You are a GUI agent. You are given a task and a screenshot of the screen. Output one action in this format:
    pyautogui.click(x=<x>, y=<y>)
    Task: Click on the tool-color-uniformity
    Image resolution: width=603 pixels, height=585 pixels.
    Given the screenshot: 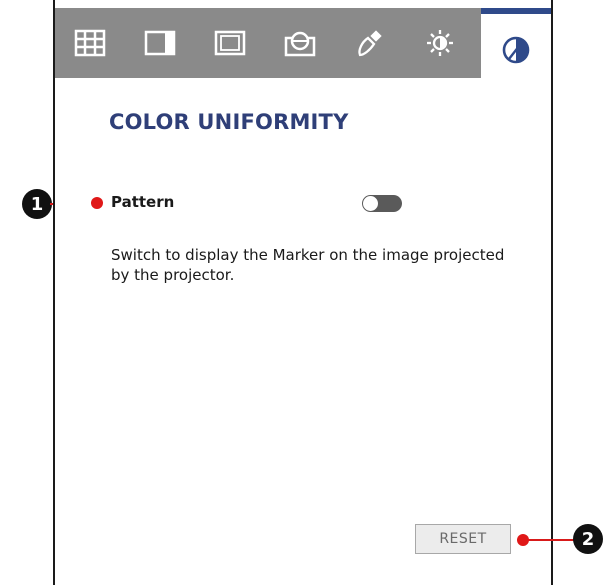 What is the action you would take?
    pyautogui.click(x=516, y=47)
    